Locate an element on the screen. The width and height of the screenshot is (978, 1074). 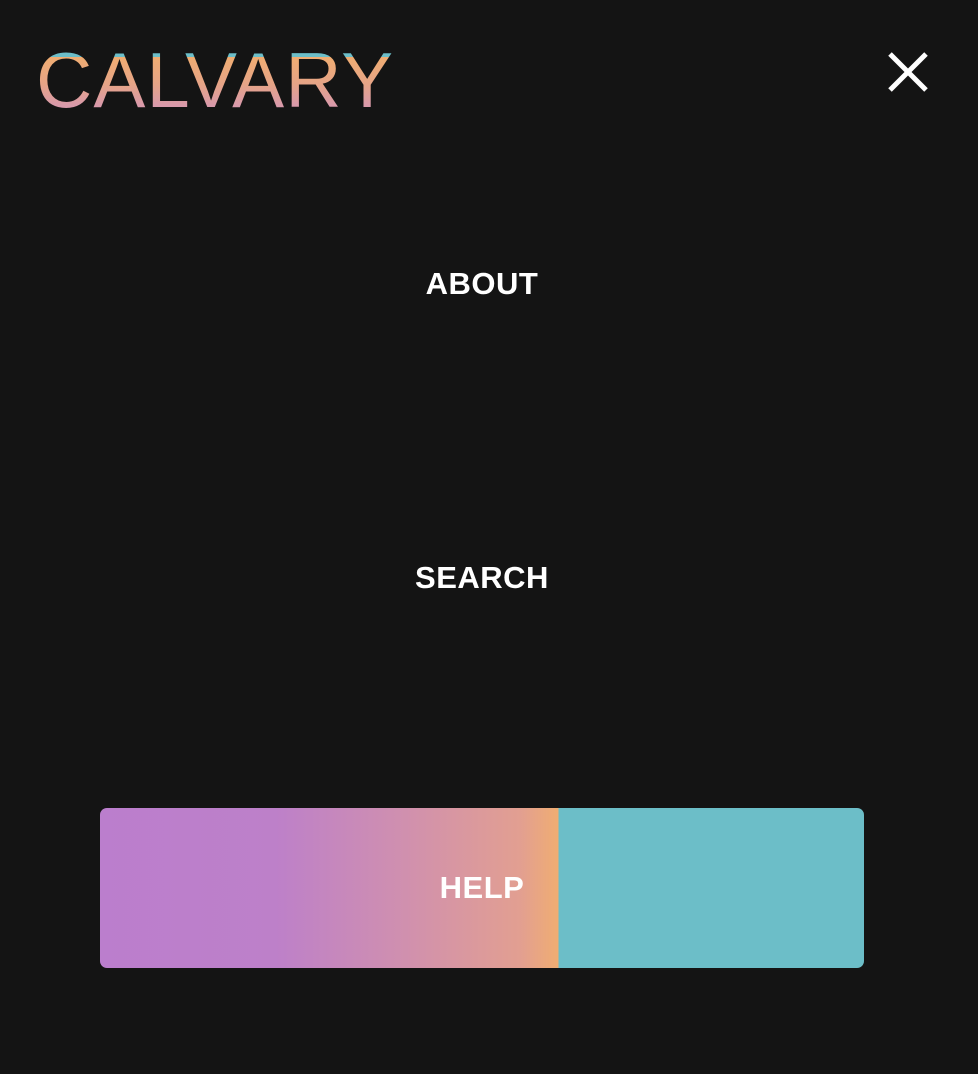
close-menu-button is located at coordinates (908, 72).